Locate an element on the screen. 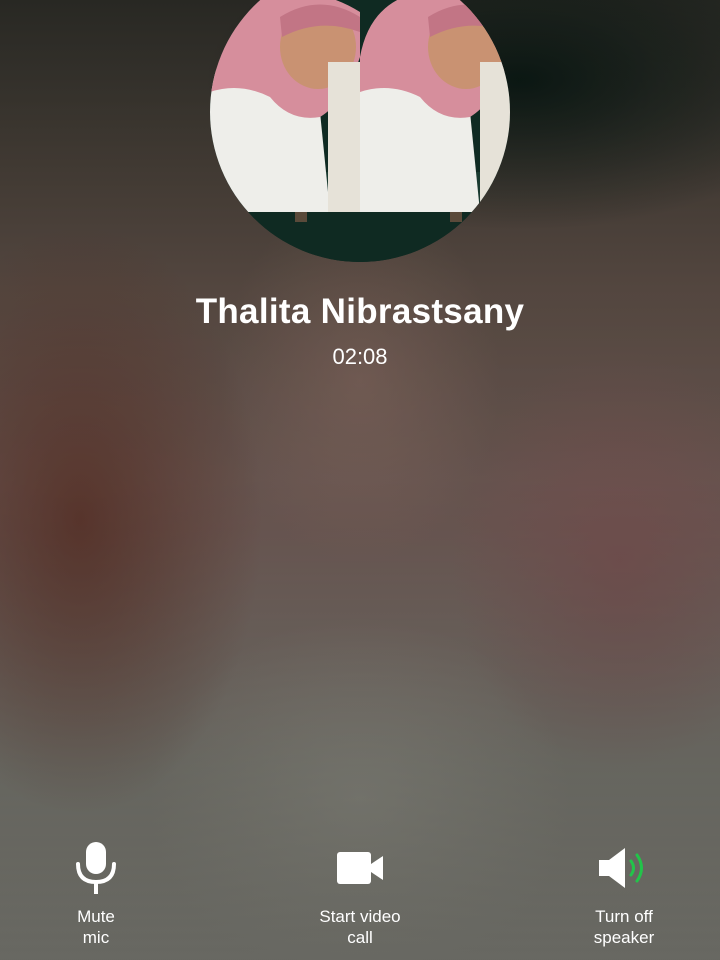 Image resolution: width=720 pixels, height=960 pixels. video-camera-icon is located at coordinates (360, 868).